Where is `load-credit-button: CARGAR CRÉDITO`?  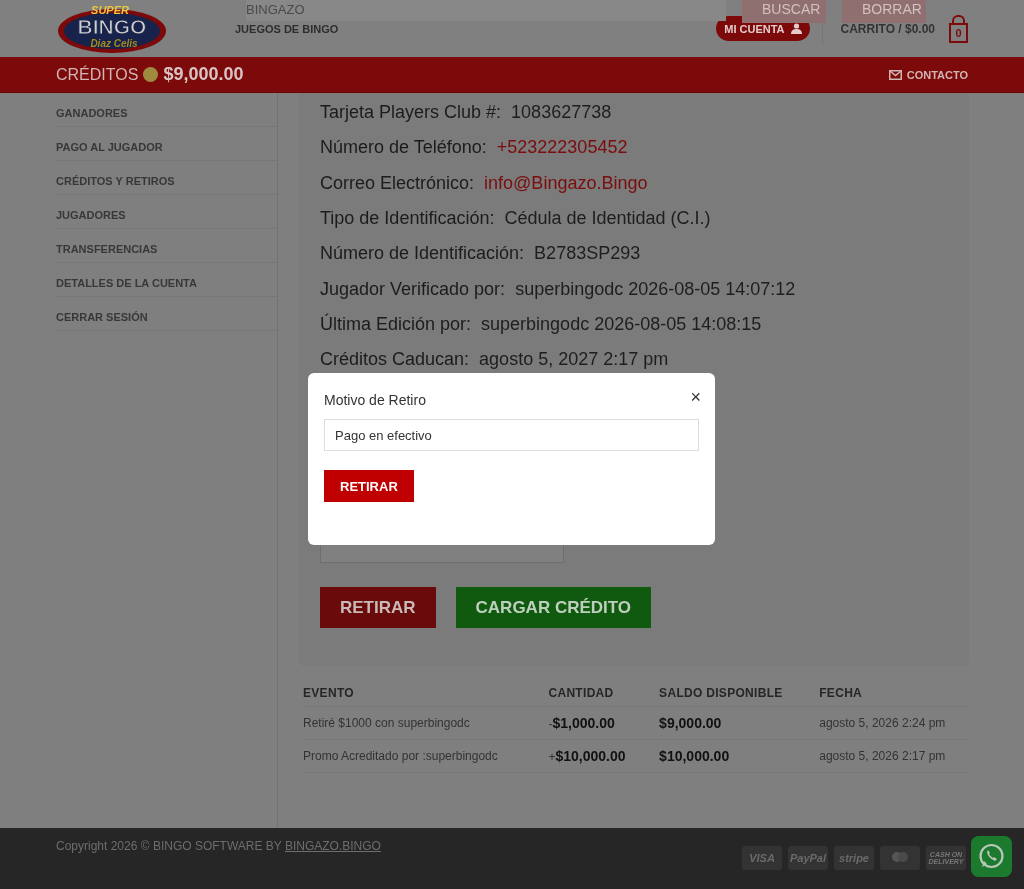 load-credit-button: CARGAR CRÉDITO is located at coordinates (553, 608).